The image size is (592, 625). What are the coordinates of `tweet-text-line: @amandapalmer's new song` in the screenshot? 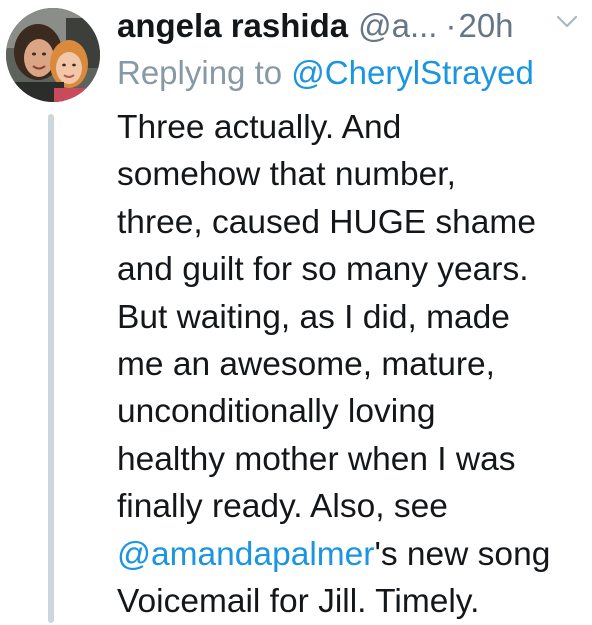 It's located at (352, 554).